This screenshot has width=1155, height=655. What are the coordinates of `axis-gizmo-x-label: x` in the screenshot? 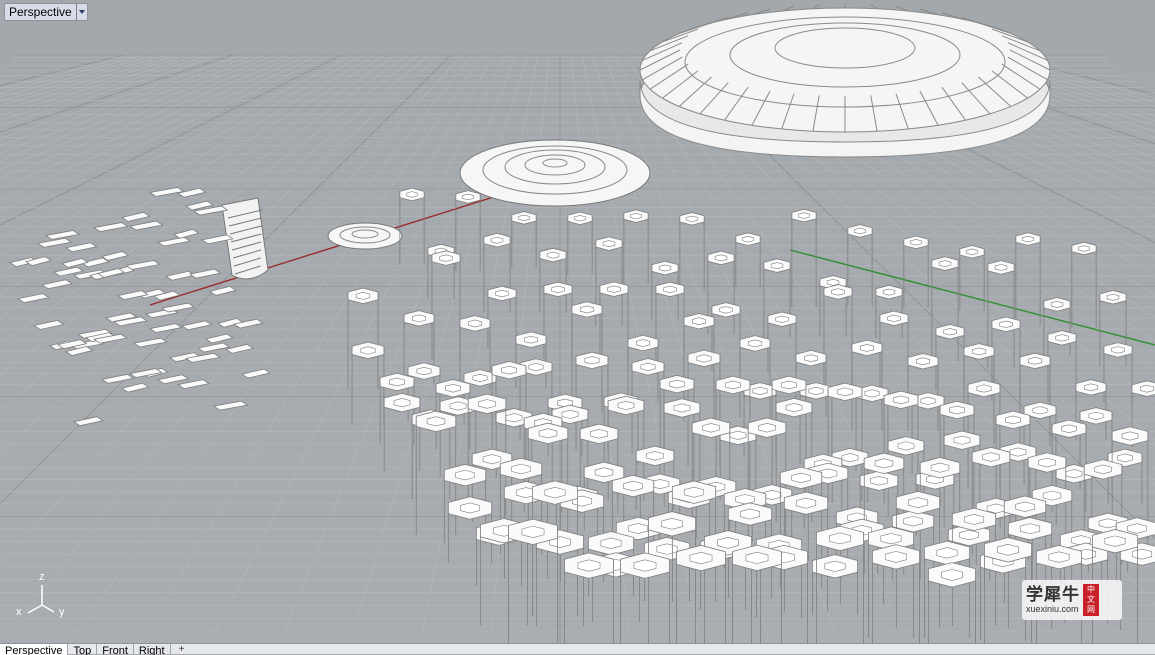 It's located at (19, 612).